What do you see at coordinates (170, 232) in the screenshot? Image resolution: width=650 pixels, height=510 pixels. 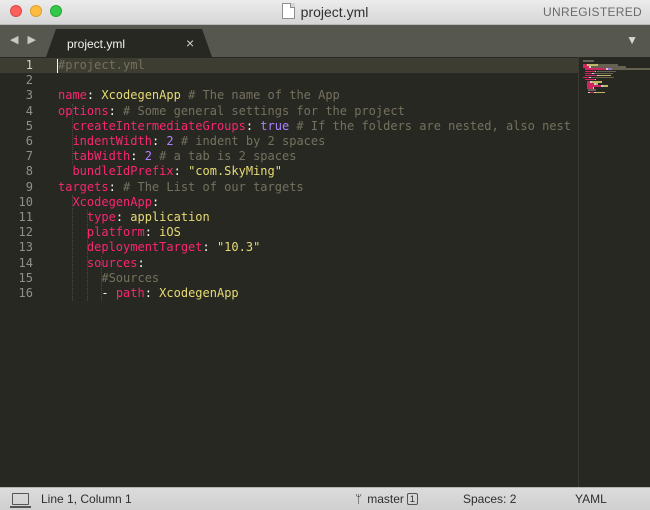 I see `code-token-string: iOS` at bounding box center [170, 232].